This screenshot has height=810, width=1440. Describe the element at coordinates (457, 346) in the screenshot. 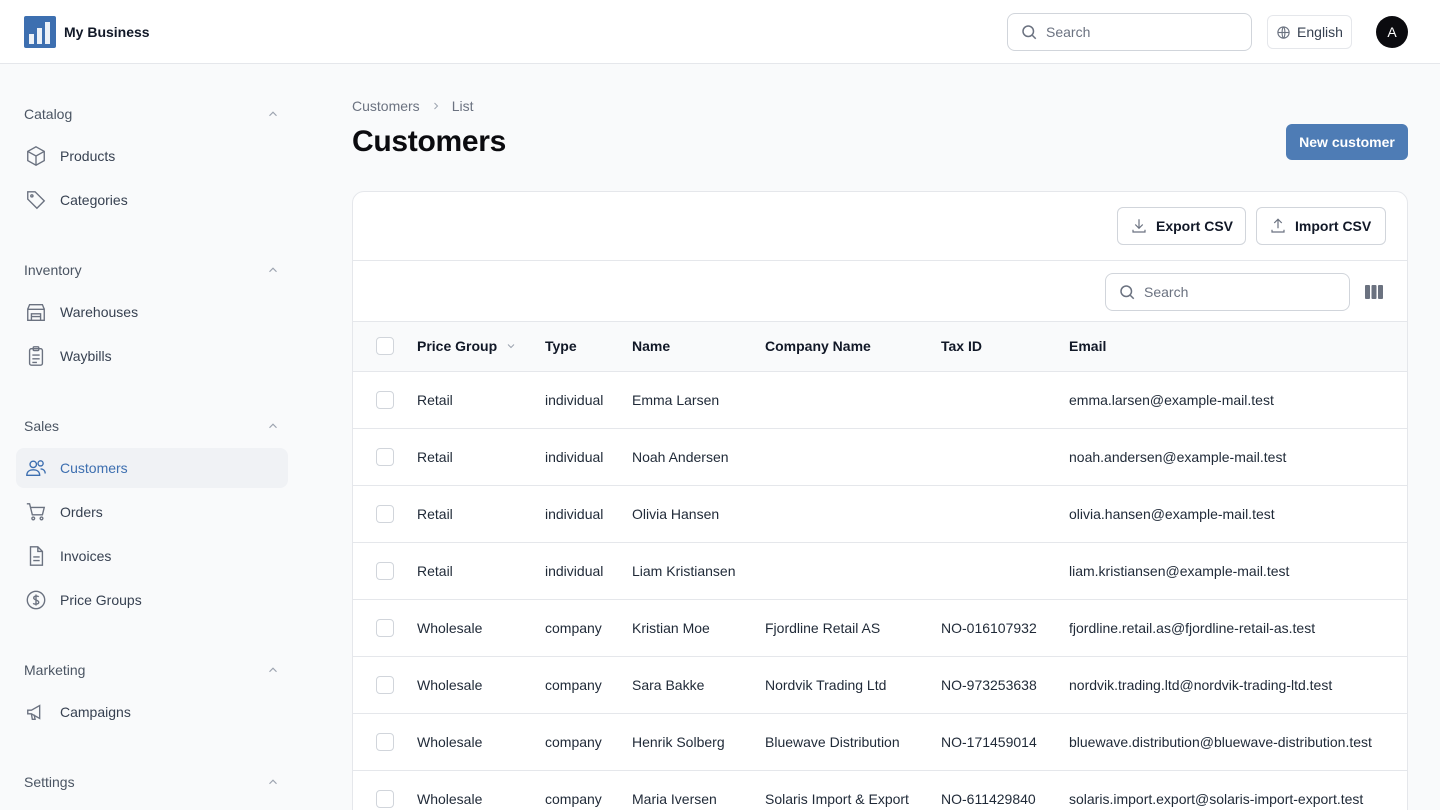

I see `column-header-label: Price Group` at that location.